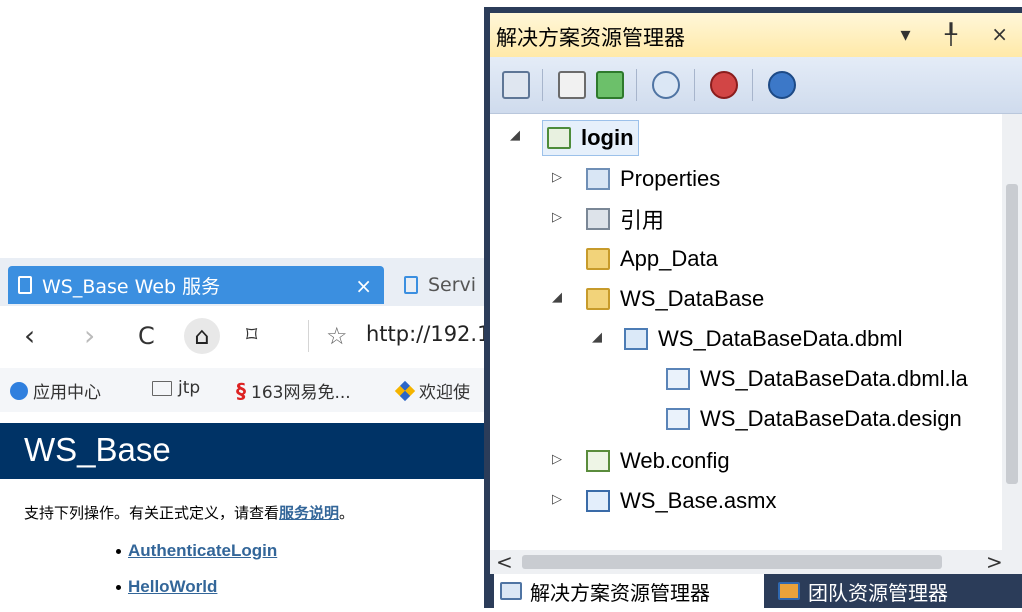  Describe the element at coordinates (146, 336) in the screenshot. I see `reload-button: C` at that location.